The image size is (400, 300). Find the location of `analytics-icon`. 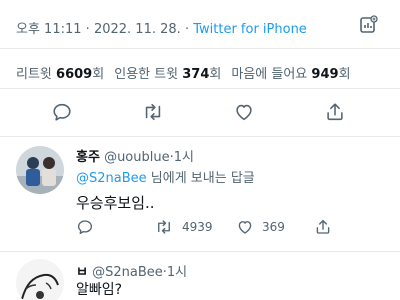

analytics-icon is located at coordinates (368, 25).